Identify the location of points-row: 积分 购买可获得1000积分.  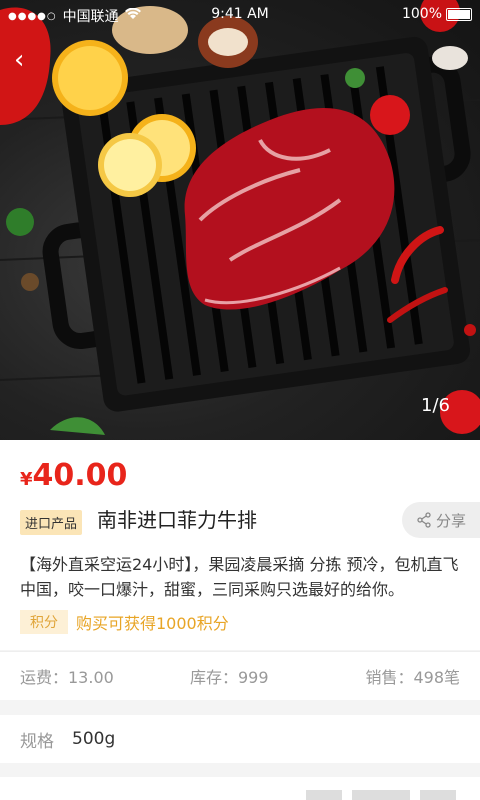
(124, 622).